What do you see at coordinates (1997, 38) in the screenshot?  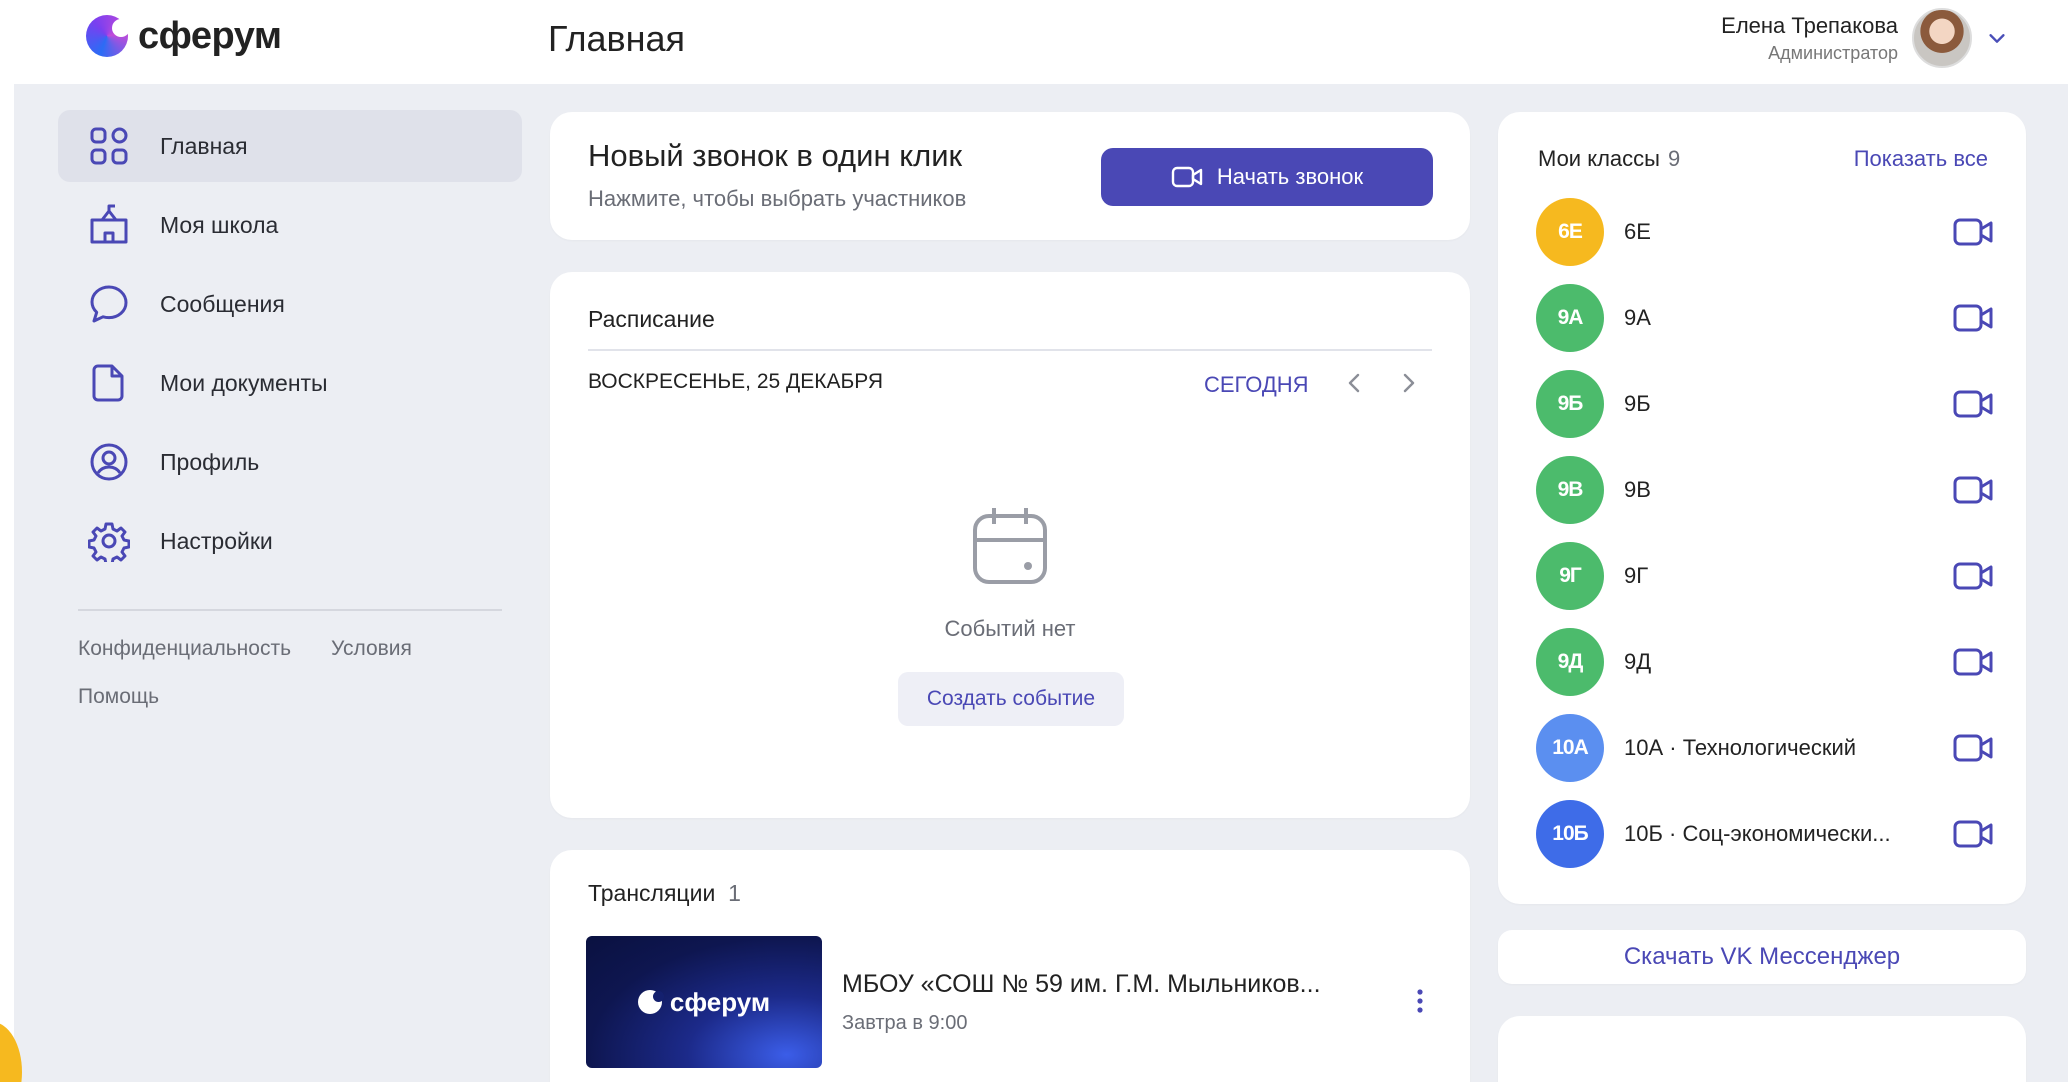 I see `chevron-down-icon` at bounding box center [1997, 38].